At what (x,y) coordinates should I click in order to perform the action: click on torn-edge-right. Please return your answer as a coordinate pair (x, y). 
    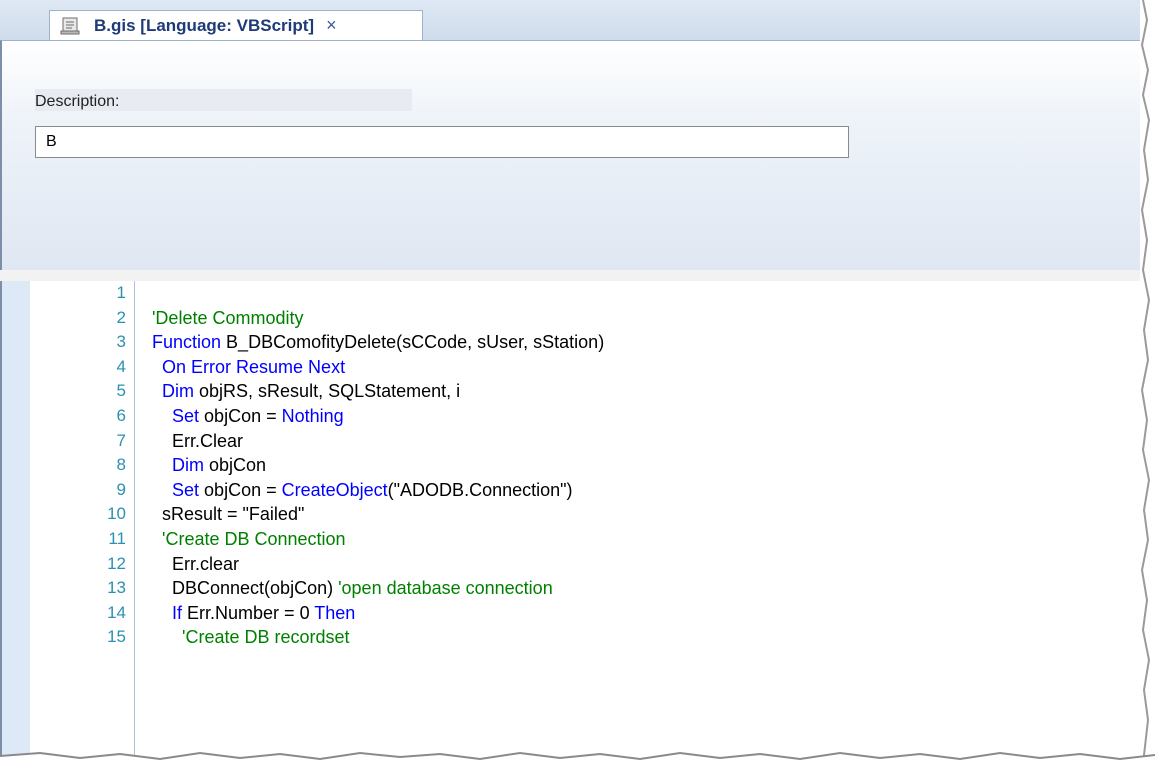
    Looking at the image, I should click on (1147, 382).